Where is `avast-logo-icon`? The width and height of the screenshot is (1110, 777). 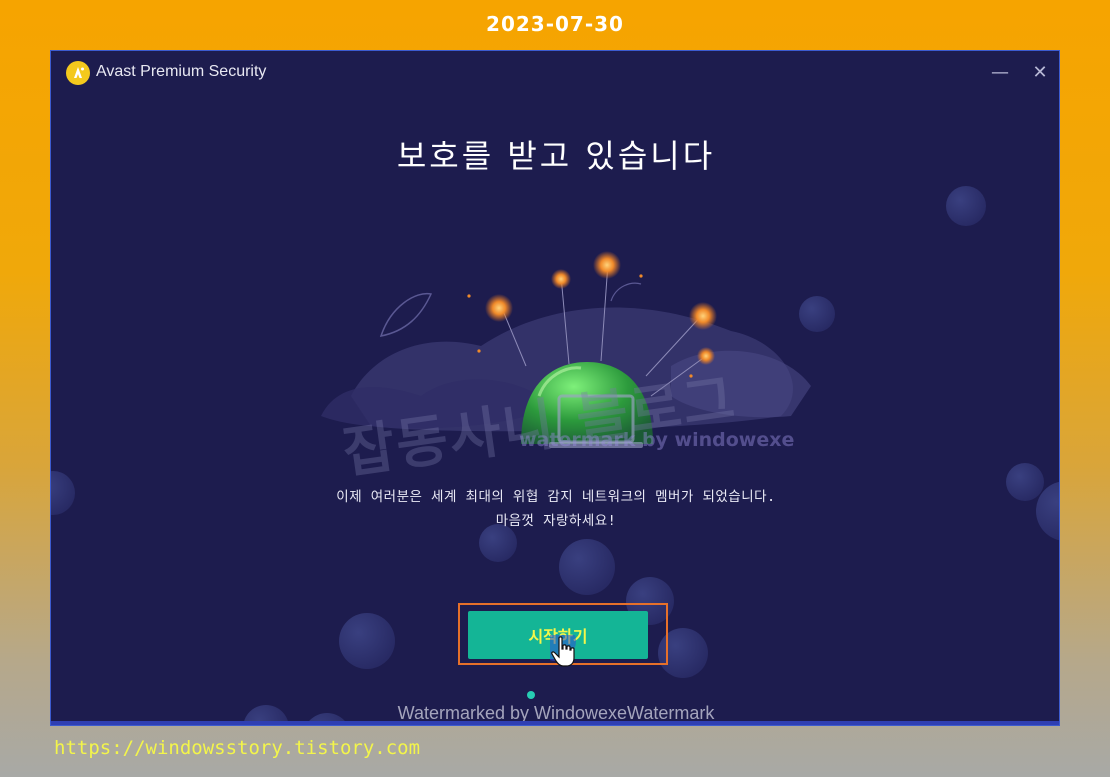 avast-logo-icon is located at coordinates (78, 73).